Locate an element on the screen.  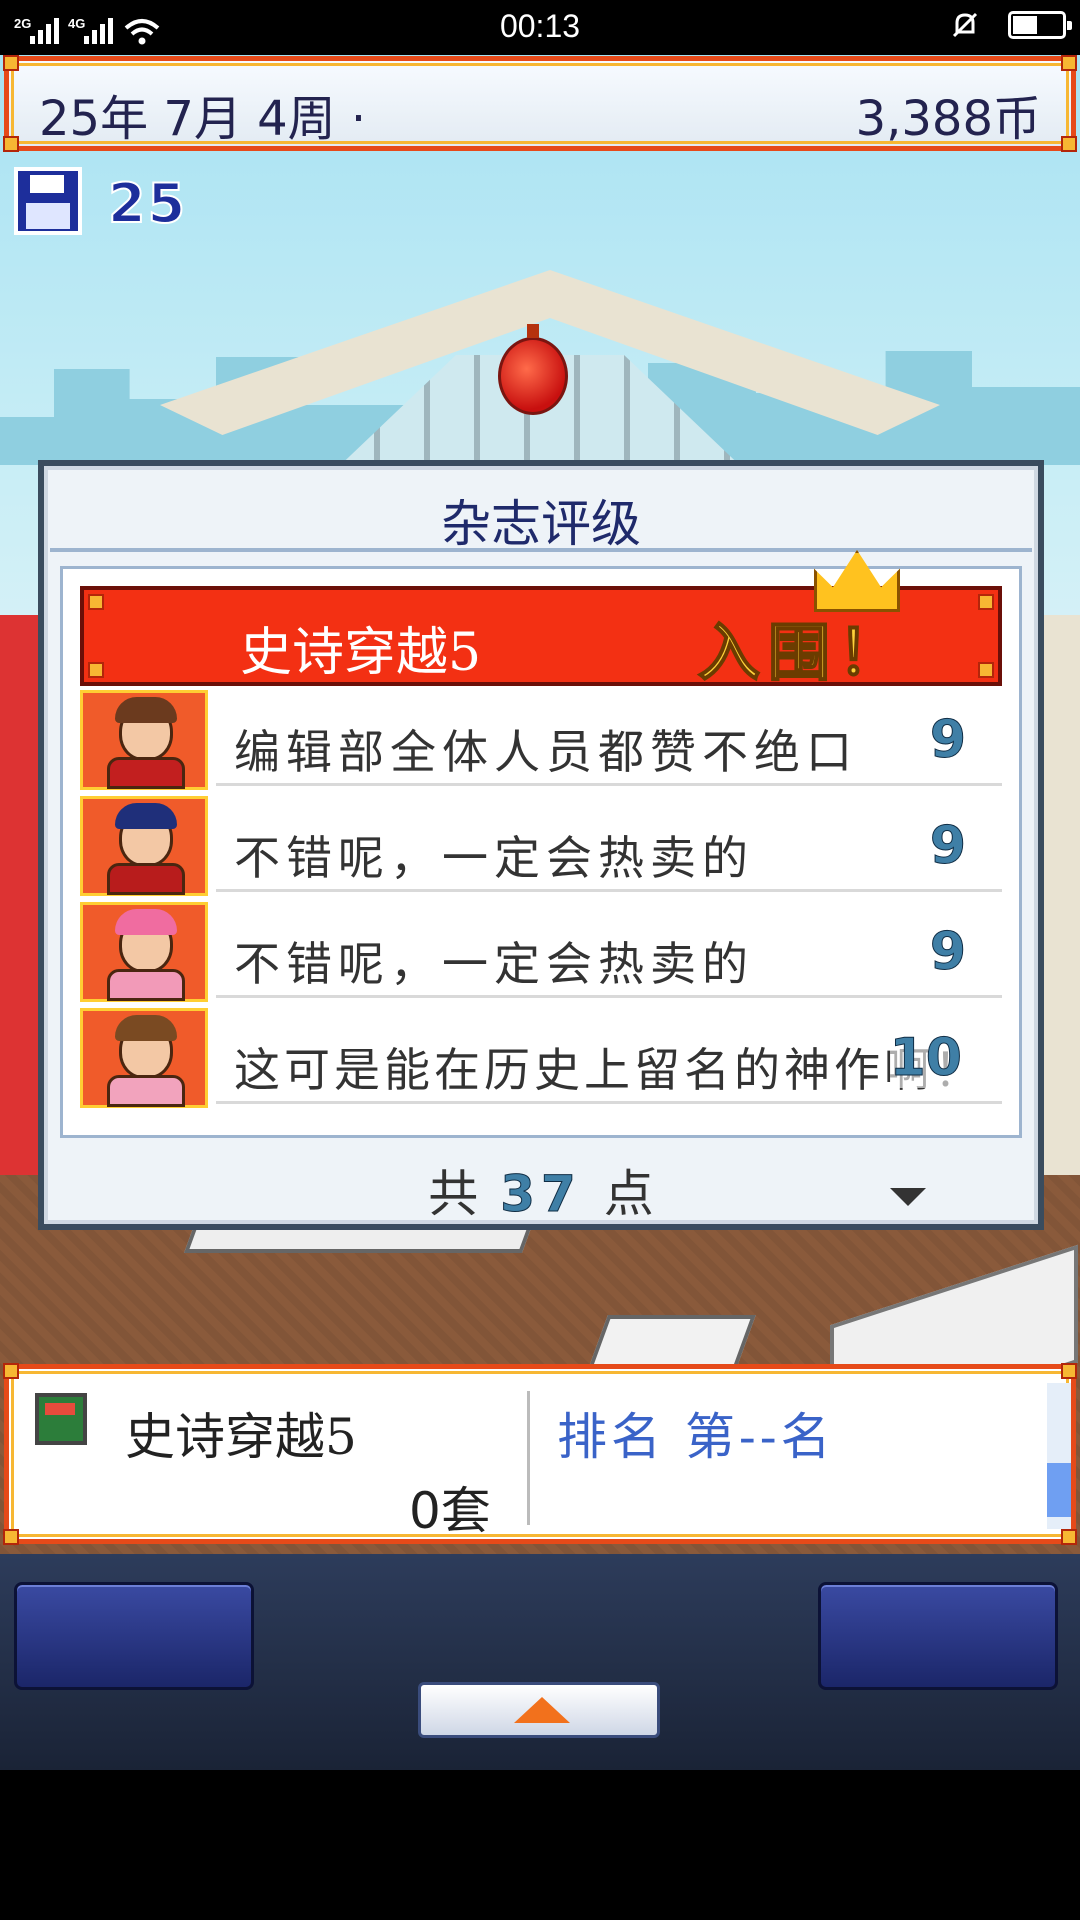
save-icon is located at coordinates (48, 201).